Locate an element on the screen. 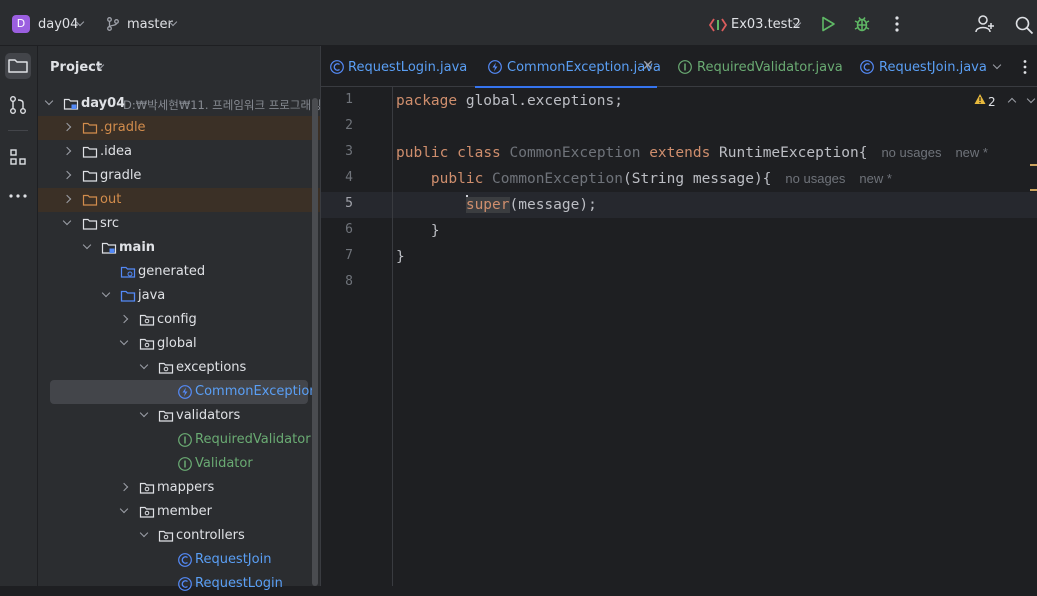 Image resolution: width=1037 pixels, height=596 pixels. close-icon: ✕ is located at coordinates (648, 66).